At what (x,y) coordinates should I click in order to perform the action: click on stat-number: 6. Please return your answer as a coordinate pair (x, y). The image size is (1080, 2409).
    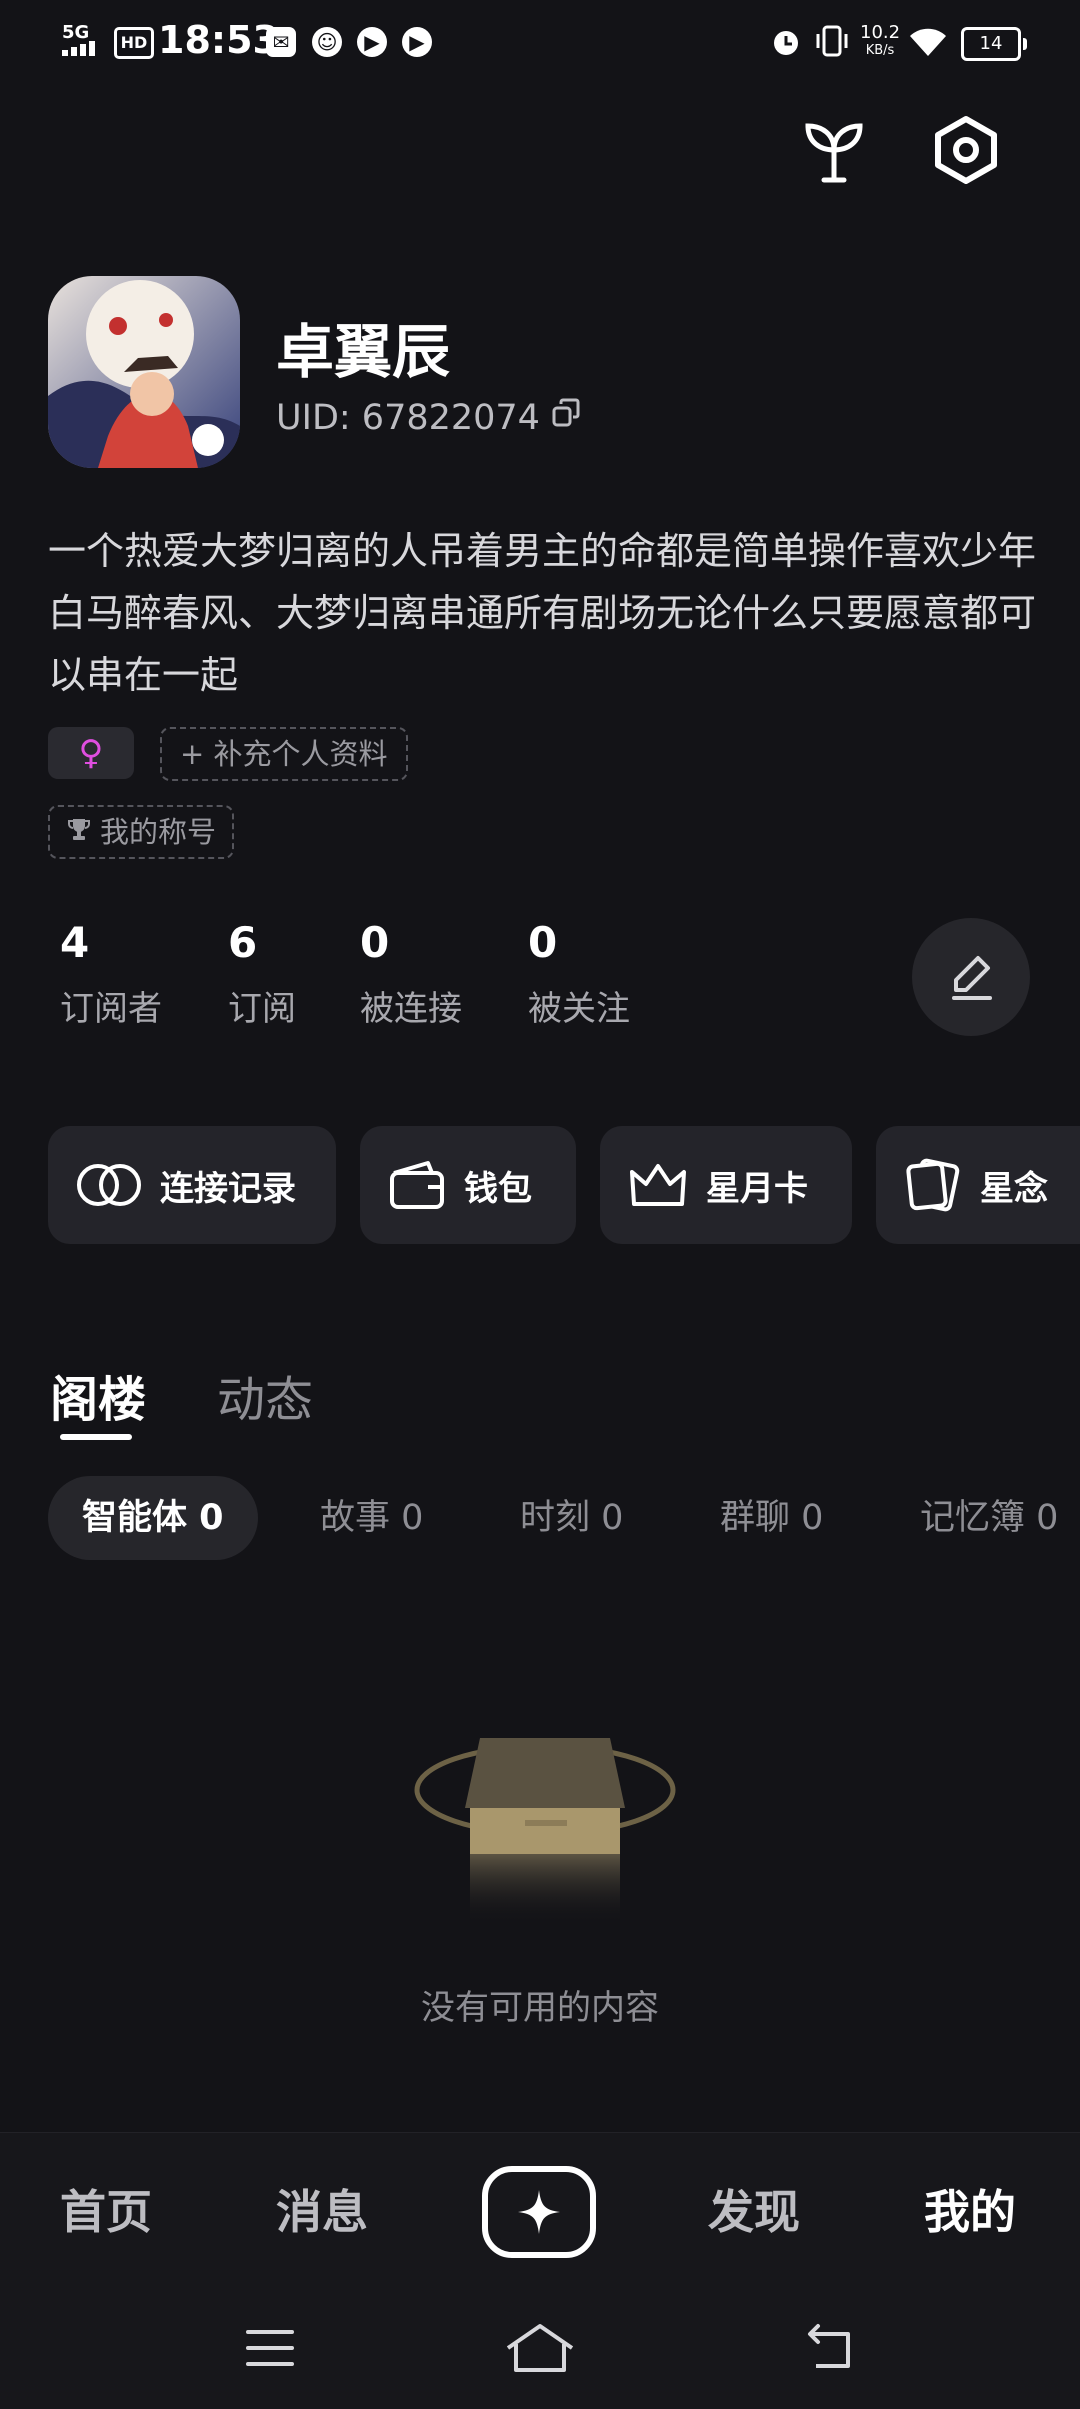
    Looking at the image, I should click on (243, 942).